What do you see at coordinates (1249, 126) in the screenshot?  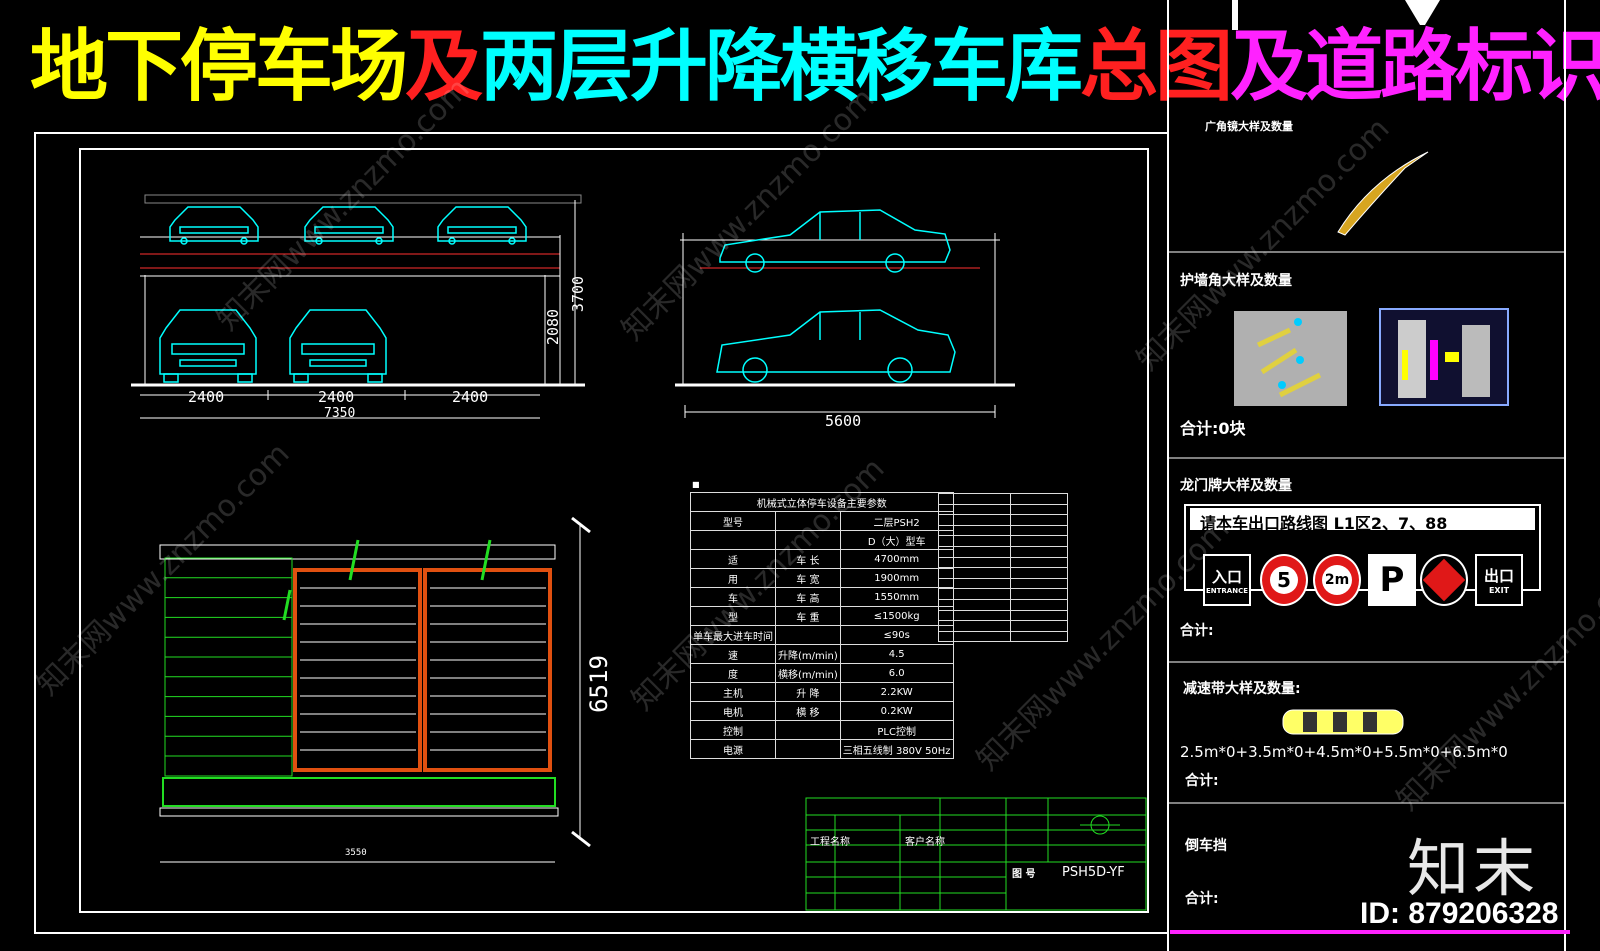 I see `wide-corner-label: 广角镜大样及数量` at bounding box center [1249, 126].